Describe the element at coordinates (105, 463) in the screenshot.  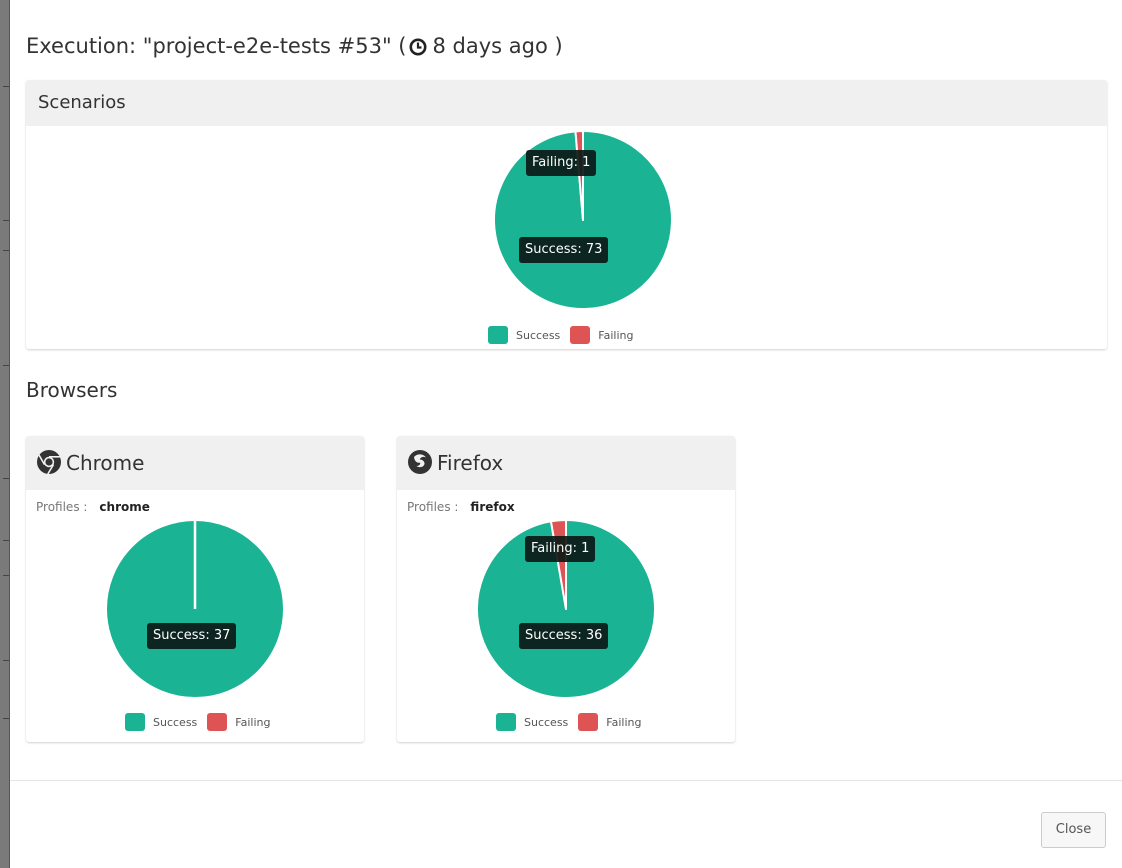
I see `chrome-browser-name: Chrome` at that location.